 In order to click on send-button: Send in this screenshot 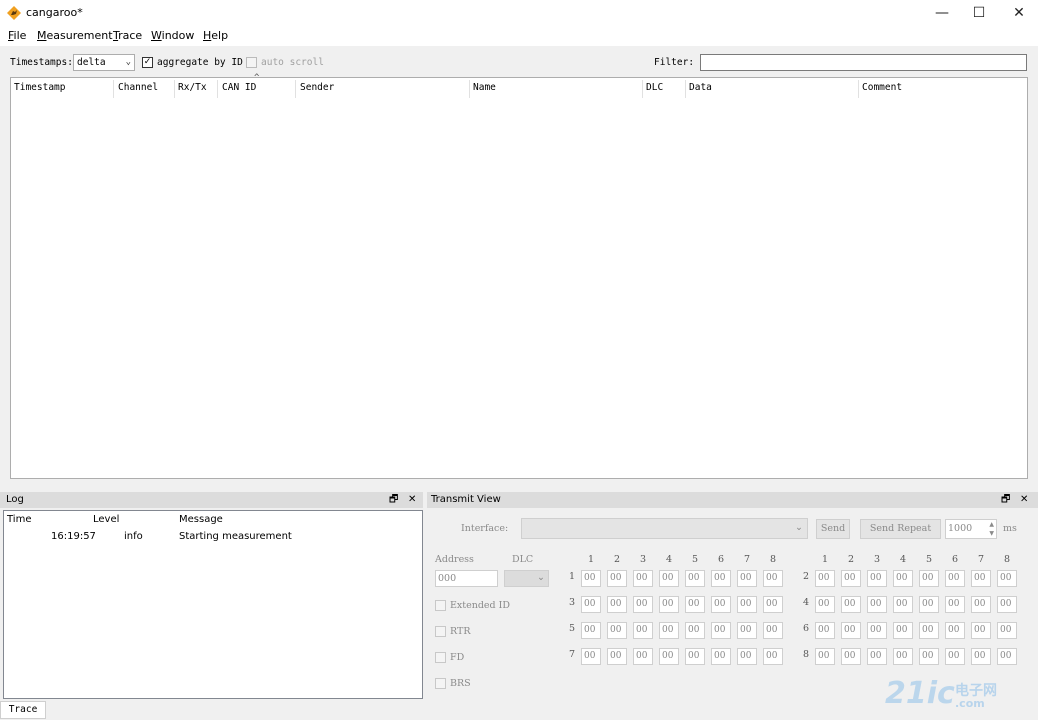, I will do `click(833, 529)`.